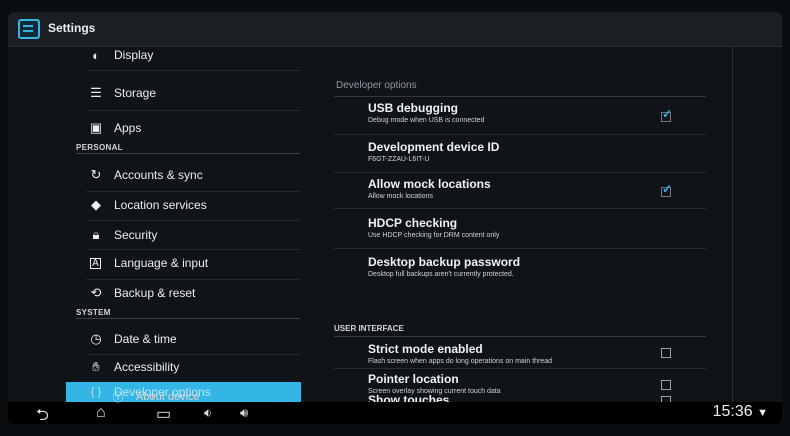 The image size is (790, 436). I want to click on pref-title: Strict mode enabled, so click(425, 349).